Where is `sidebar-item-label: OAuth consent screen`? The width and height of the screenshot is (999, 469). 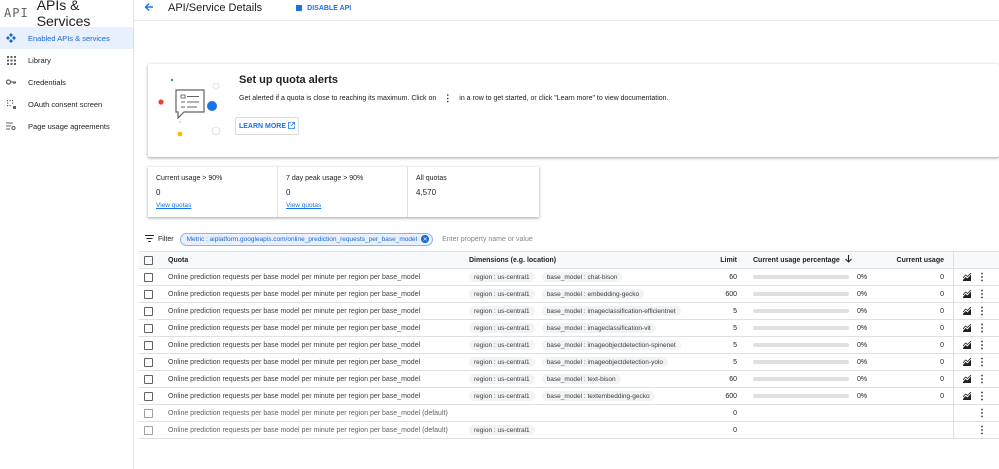
sidebar-item-label: OAuth consent screen is located at coordinates (65, 104).